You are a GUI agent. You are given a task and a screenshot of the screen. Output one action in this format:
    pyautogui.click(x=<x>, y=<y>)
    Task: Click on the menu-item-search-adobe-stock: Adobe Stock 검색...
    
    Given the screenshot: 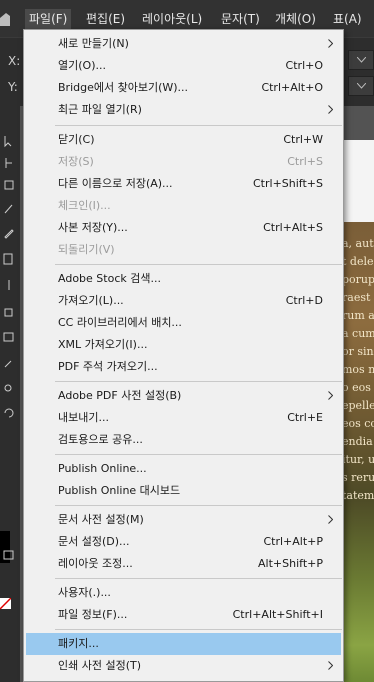 What is the action you would take?
    pyautogui.click(x=183, y=279)
    